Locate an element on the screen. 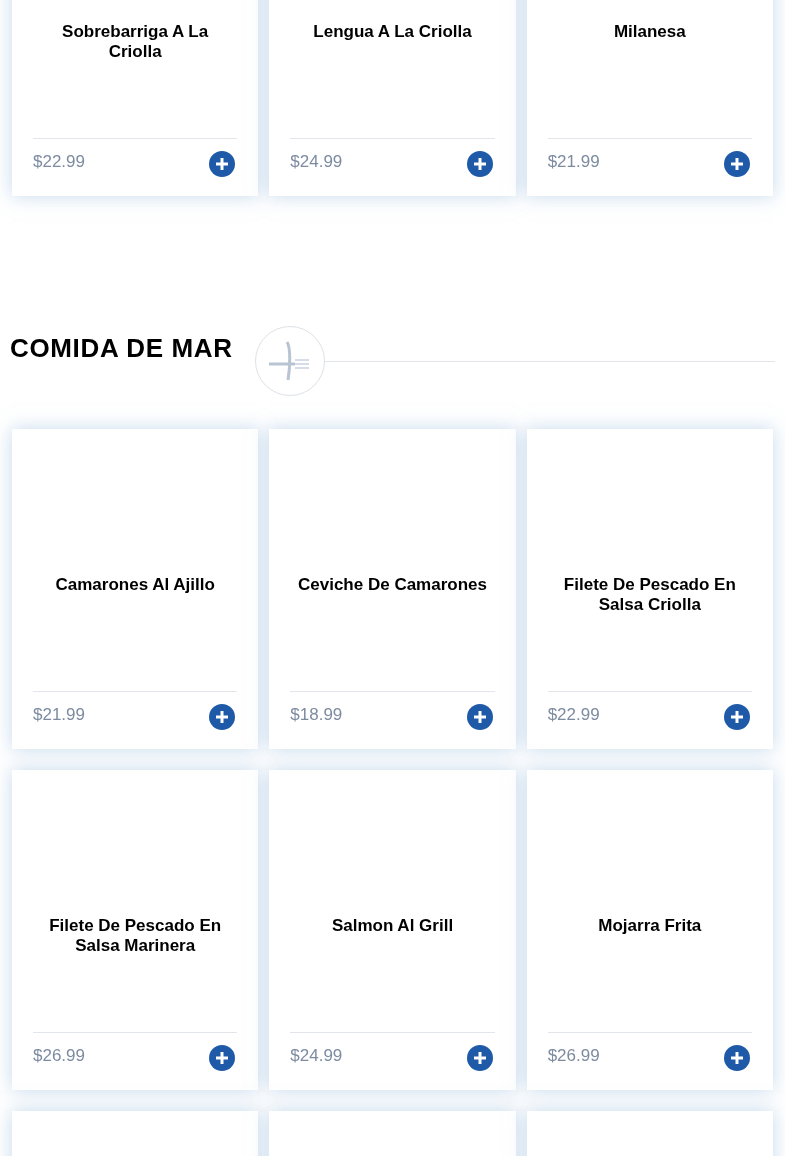  dish-name: Salmon Al Grill is located at coordinates (392, 926).